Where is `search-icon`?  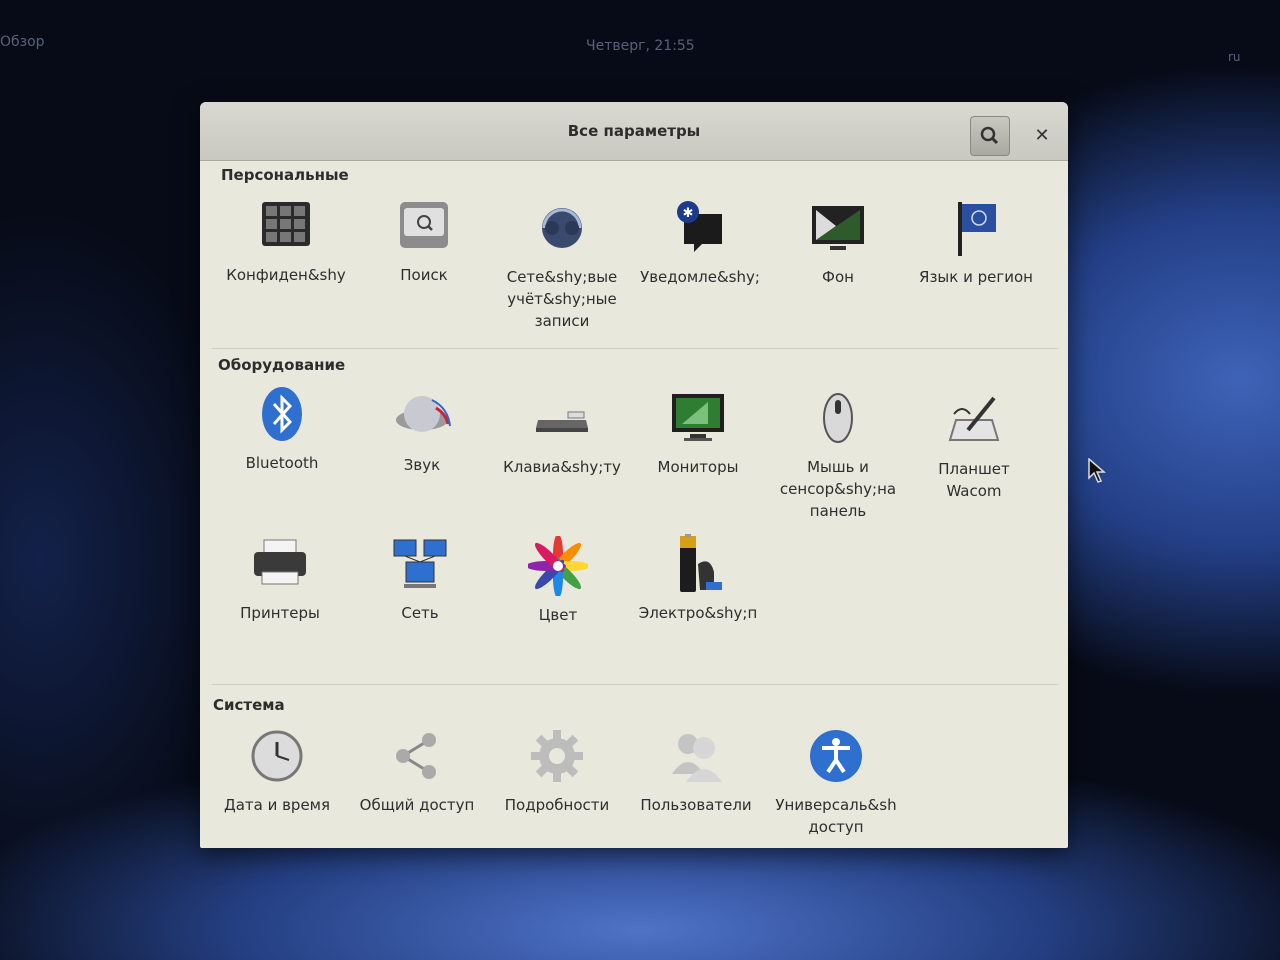 search-icon is located at coordinates (989, 135).